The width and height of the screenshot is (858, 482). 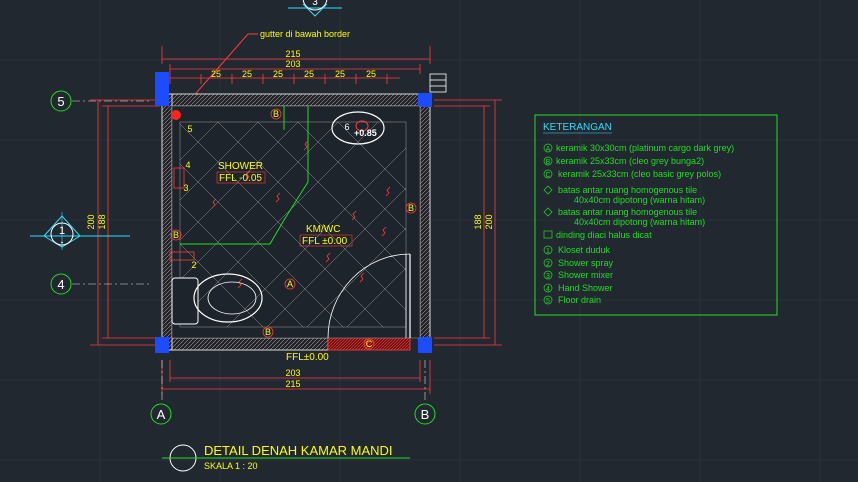 I want to click on grid-marker-4: 4, so click(x=61, y=284).